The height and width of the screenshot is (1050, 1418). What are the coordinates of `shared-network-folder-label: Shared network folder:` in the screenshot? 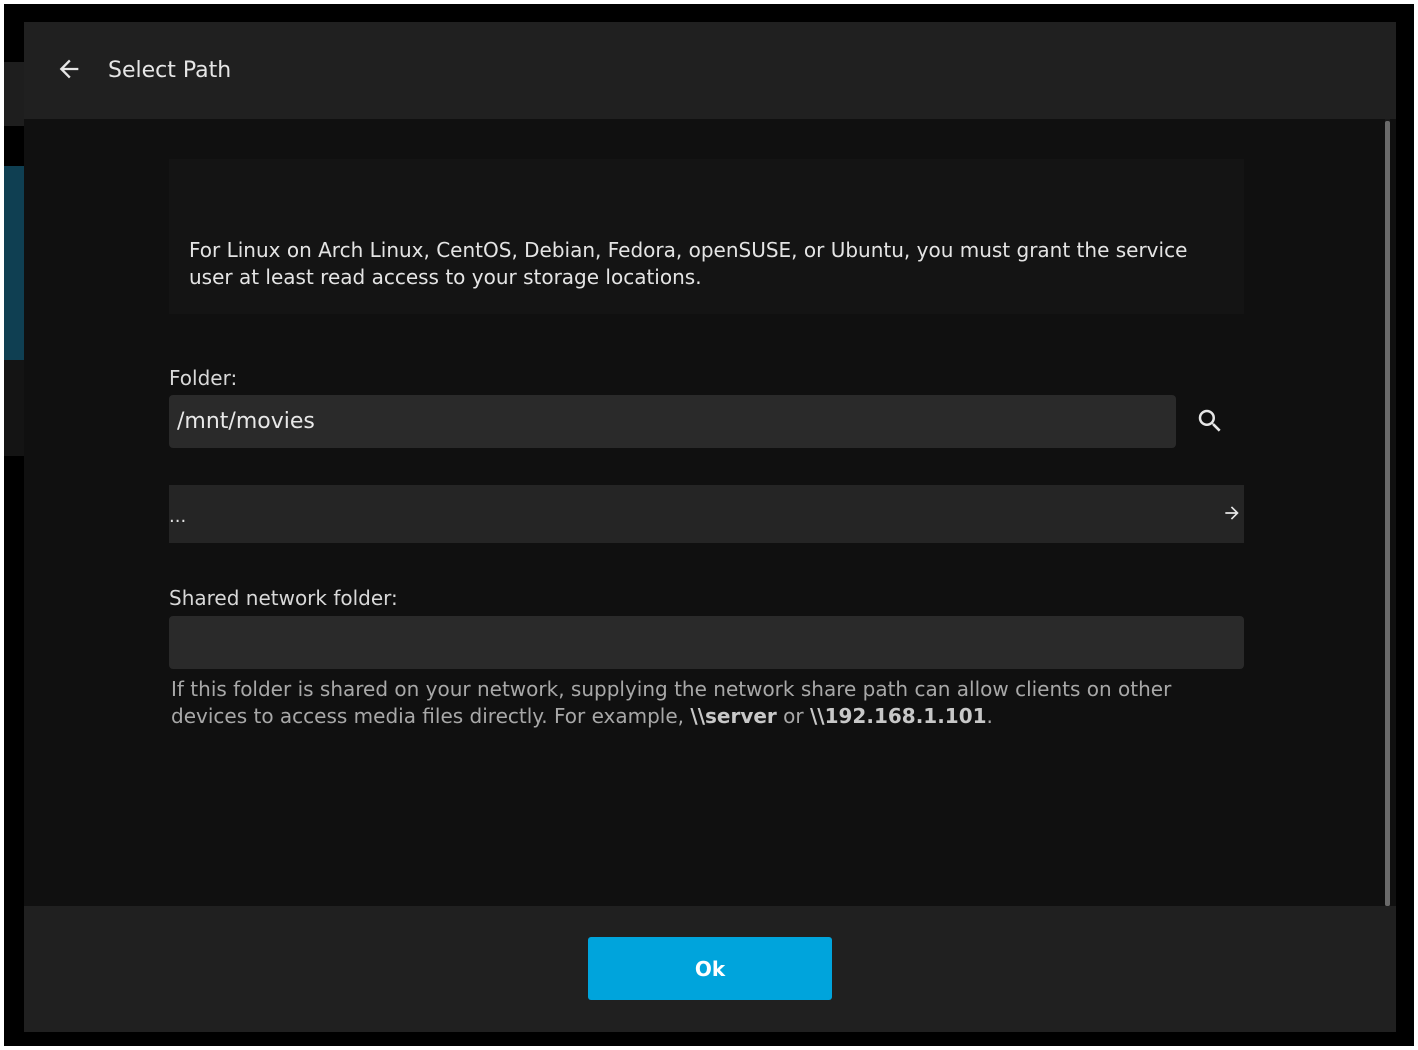 It's located at (283, 598).